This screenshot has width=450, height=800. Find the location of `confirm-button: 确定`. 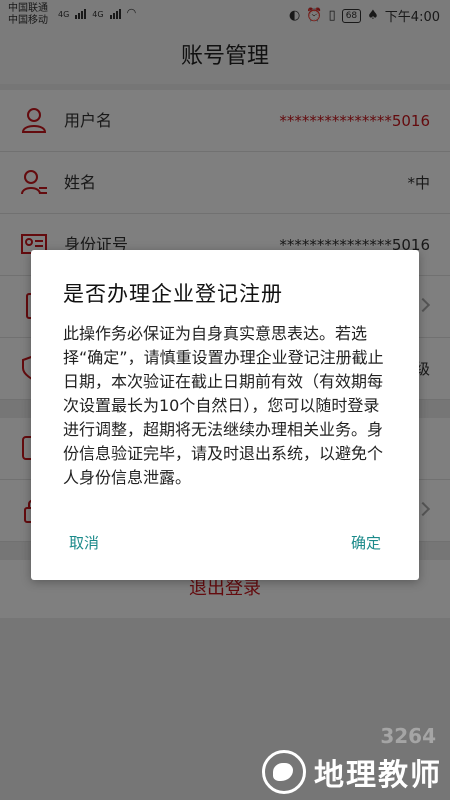

confirm-button: 确定 is located at coordinates (366, 542).